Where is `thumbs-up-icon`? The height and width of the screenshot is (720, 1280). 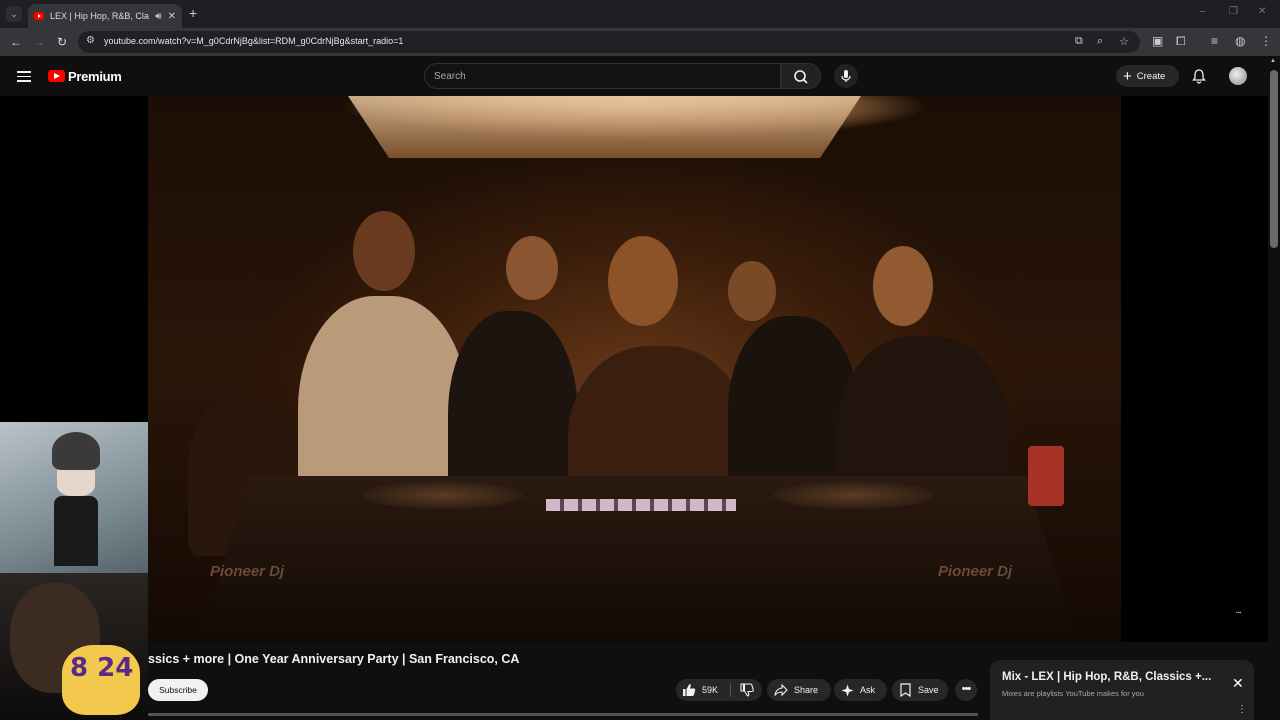 thumbs-up-icon is located at coordinates (689, 690).